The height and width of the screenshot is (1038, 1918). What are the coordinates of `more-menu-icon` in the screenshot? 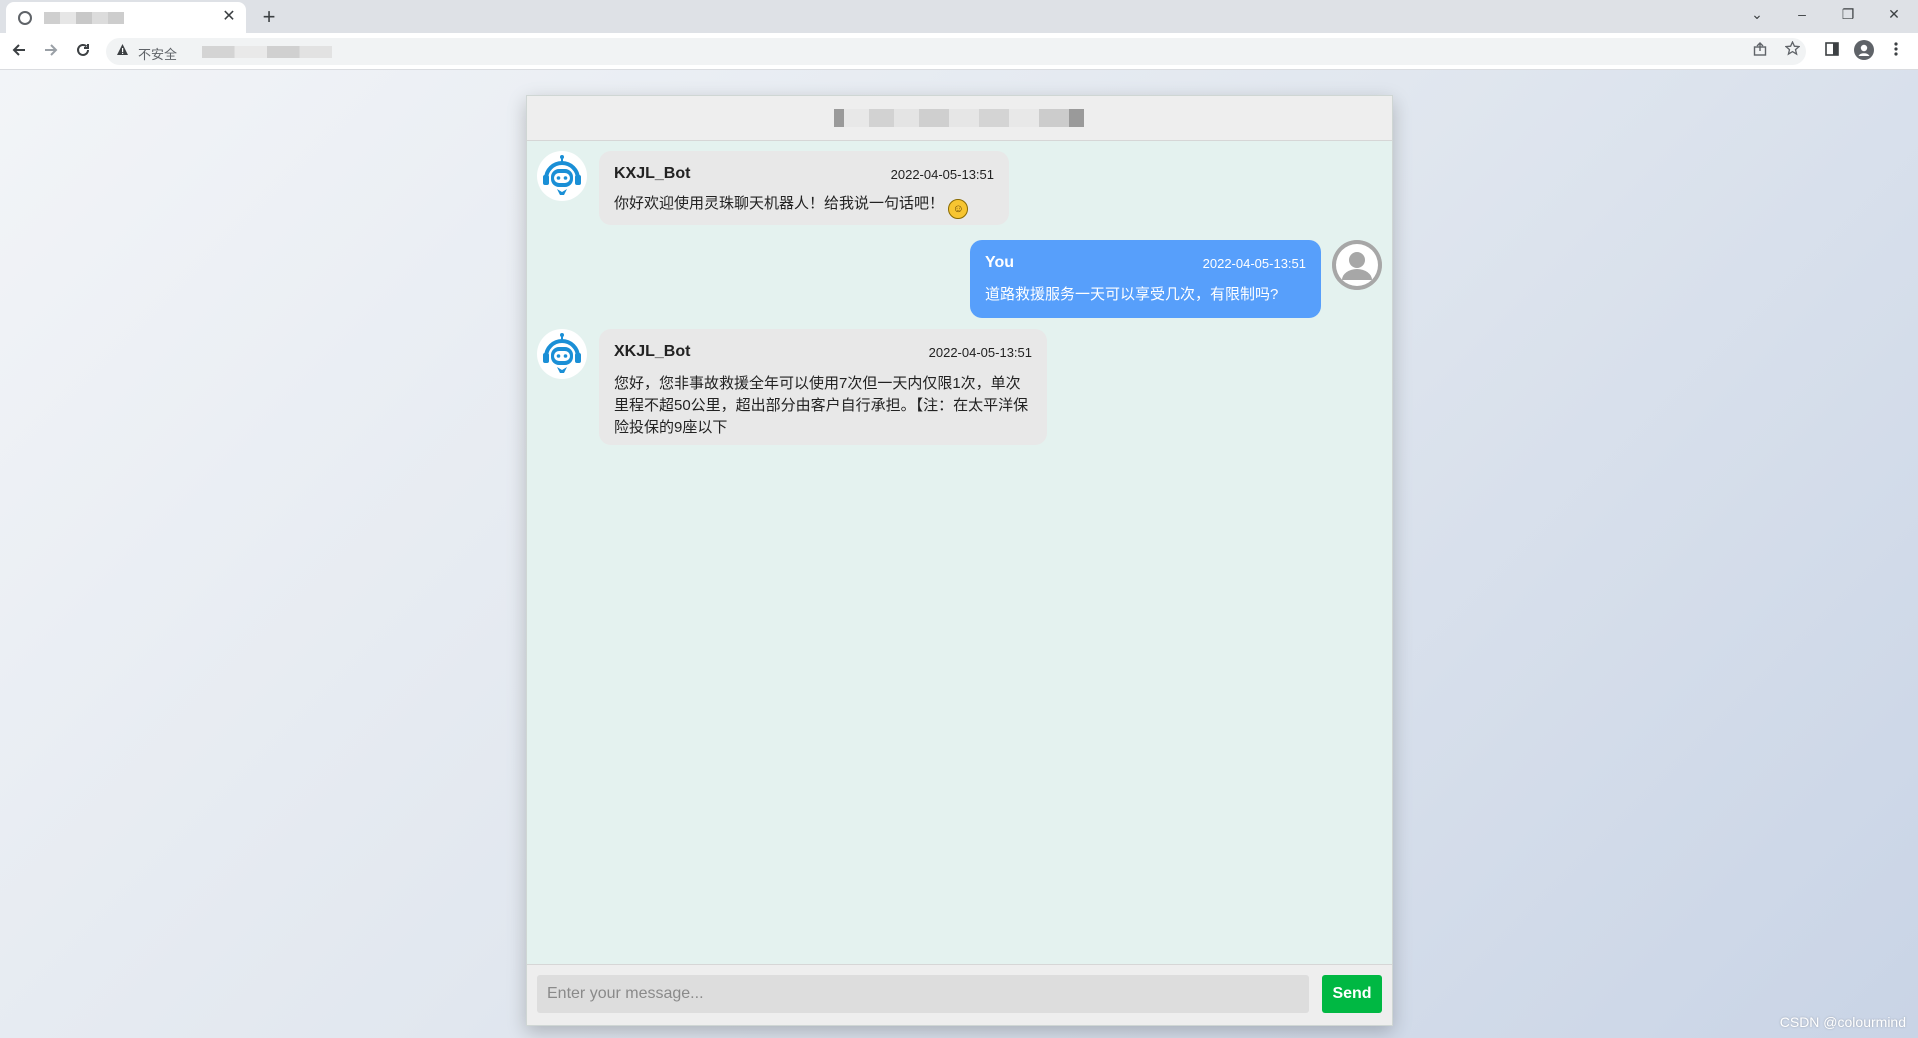 It's located at (1896, 52).